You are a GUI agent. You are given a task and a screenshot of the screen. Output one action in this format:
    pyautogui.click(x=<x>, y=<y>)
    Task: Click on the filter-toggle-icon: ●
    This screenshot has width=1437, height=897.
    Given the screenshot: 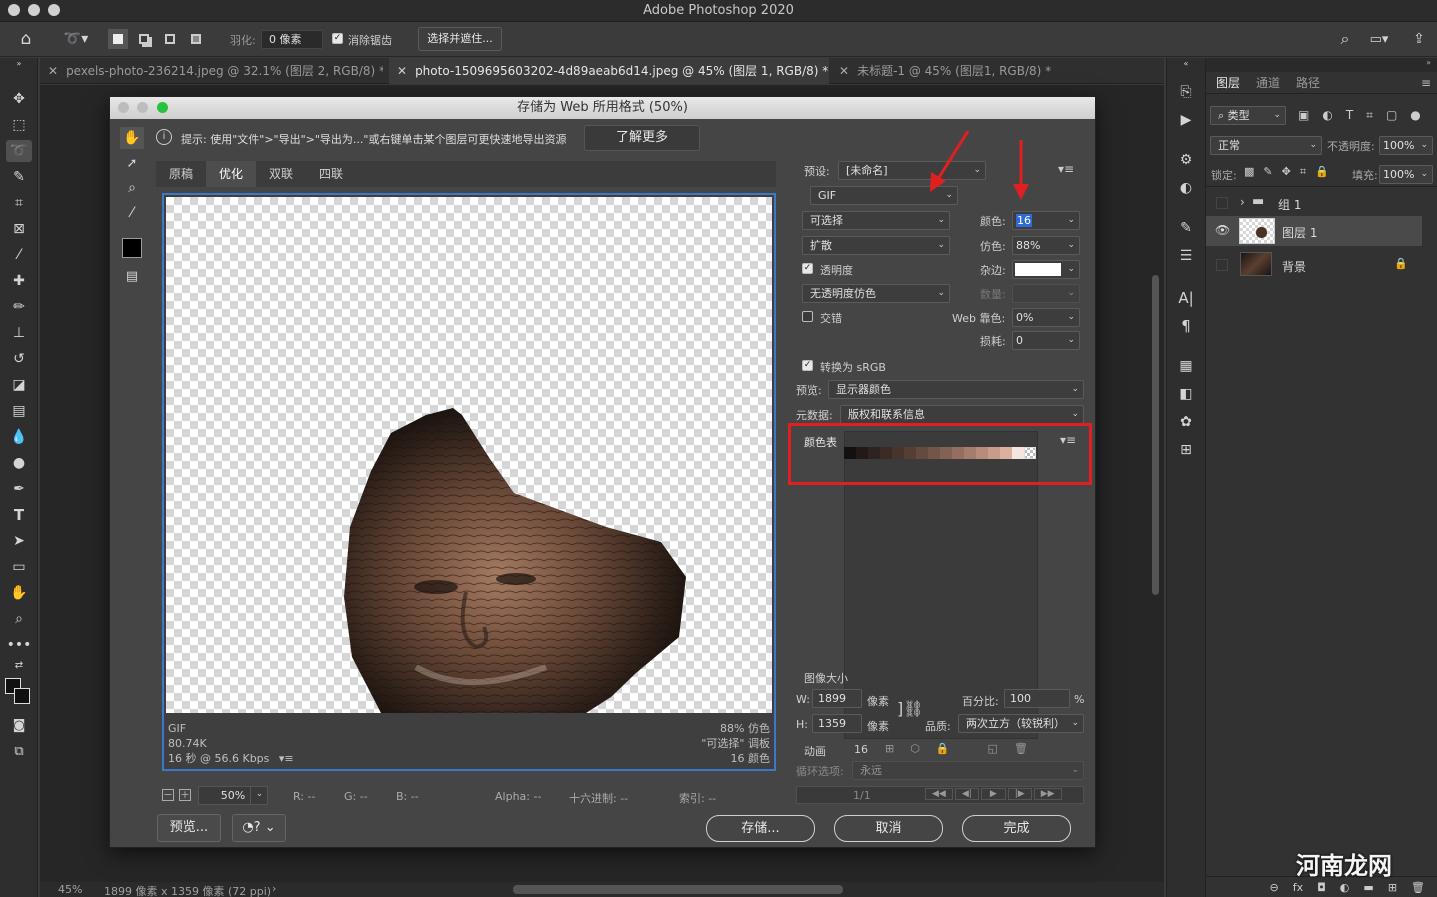 What is the action you would take?
    pyautogui.click(x=1415, y=116)
    